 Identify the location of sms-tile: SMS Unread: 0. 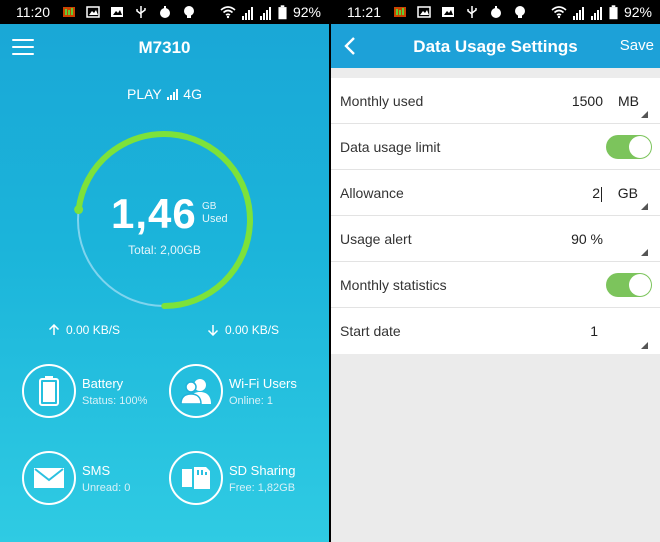
(76, 478).